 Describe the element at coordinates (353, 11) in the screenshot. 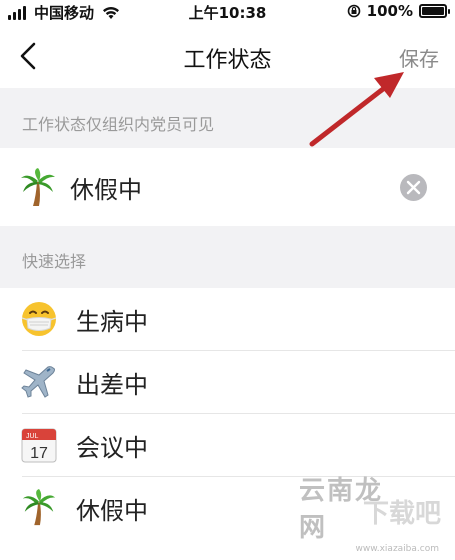

I see `rotation-lock-icon` at that location.